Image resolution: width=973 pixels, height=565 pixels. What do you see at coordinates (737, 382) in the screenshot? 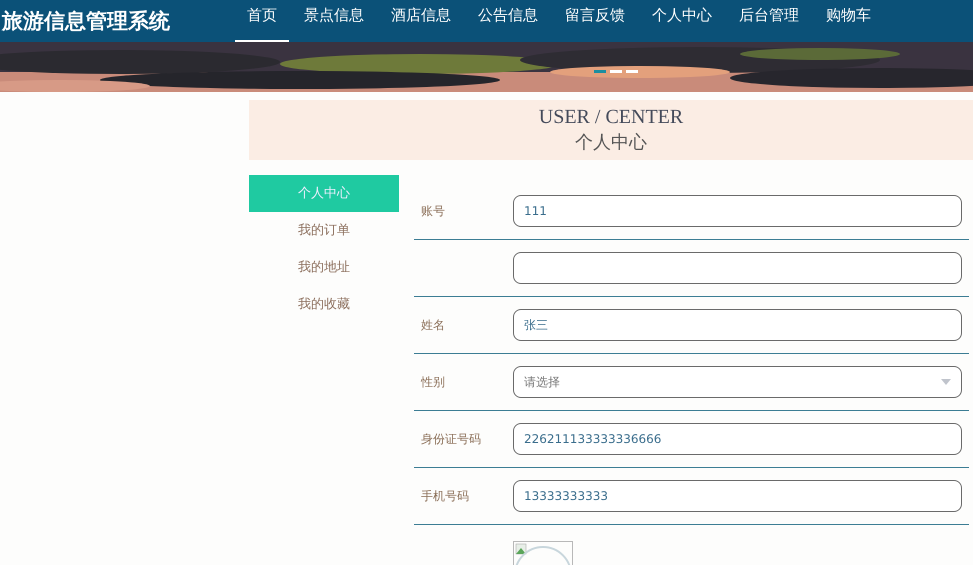
I see `select-field: 请选择` at bounding box center [737, 382].